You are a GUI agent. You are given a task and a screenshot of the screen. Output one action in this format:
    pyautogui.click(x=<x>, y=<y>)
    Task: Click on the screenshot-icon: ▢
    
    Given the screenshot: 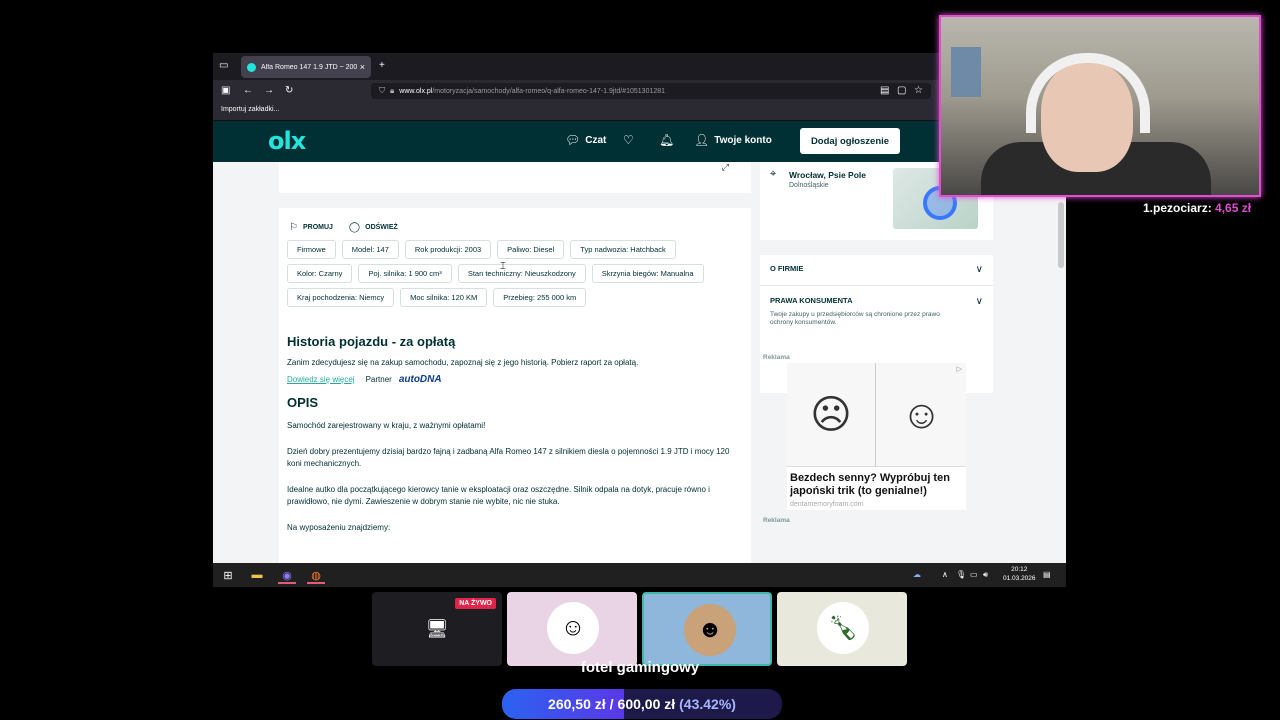 What is the action you would take?
    pyautogui.click(x=901, y=91)
    